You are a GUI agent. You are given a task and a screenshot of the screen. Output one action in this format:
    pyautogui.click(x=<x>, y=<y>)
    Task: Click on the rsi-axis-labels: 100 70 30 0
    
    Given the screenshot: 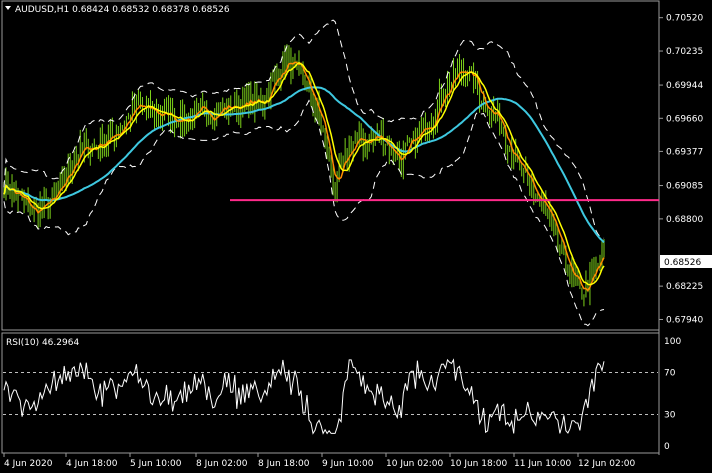 What is the action you would take?
    pyautogui.click(x=672, y=394)
    